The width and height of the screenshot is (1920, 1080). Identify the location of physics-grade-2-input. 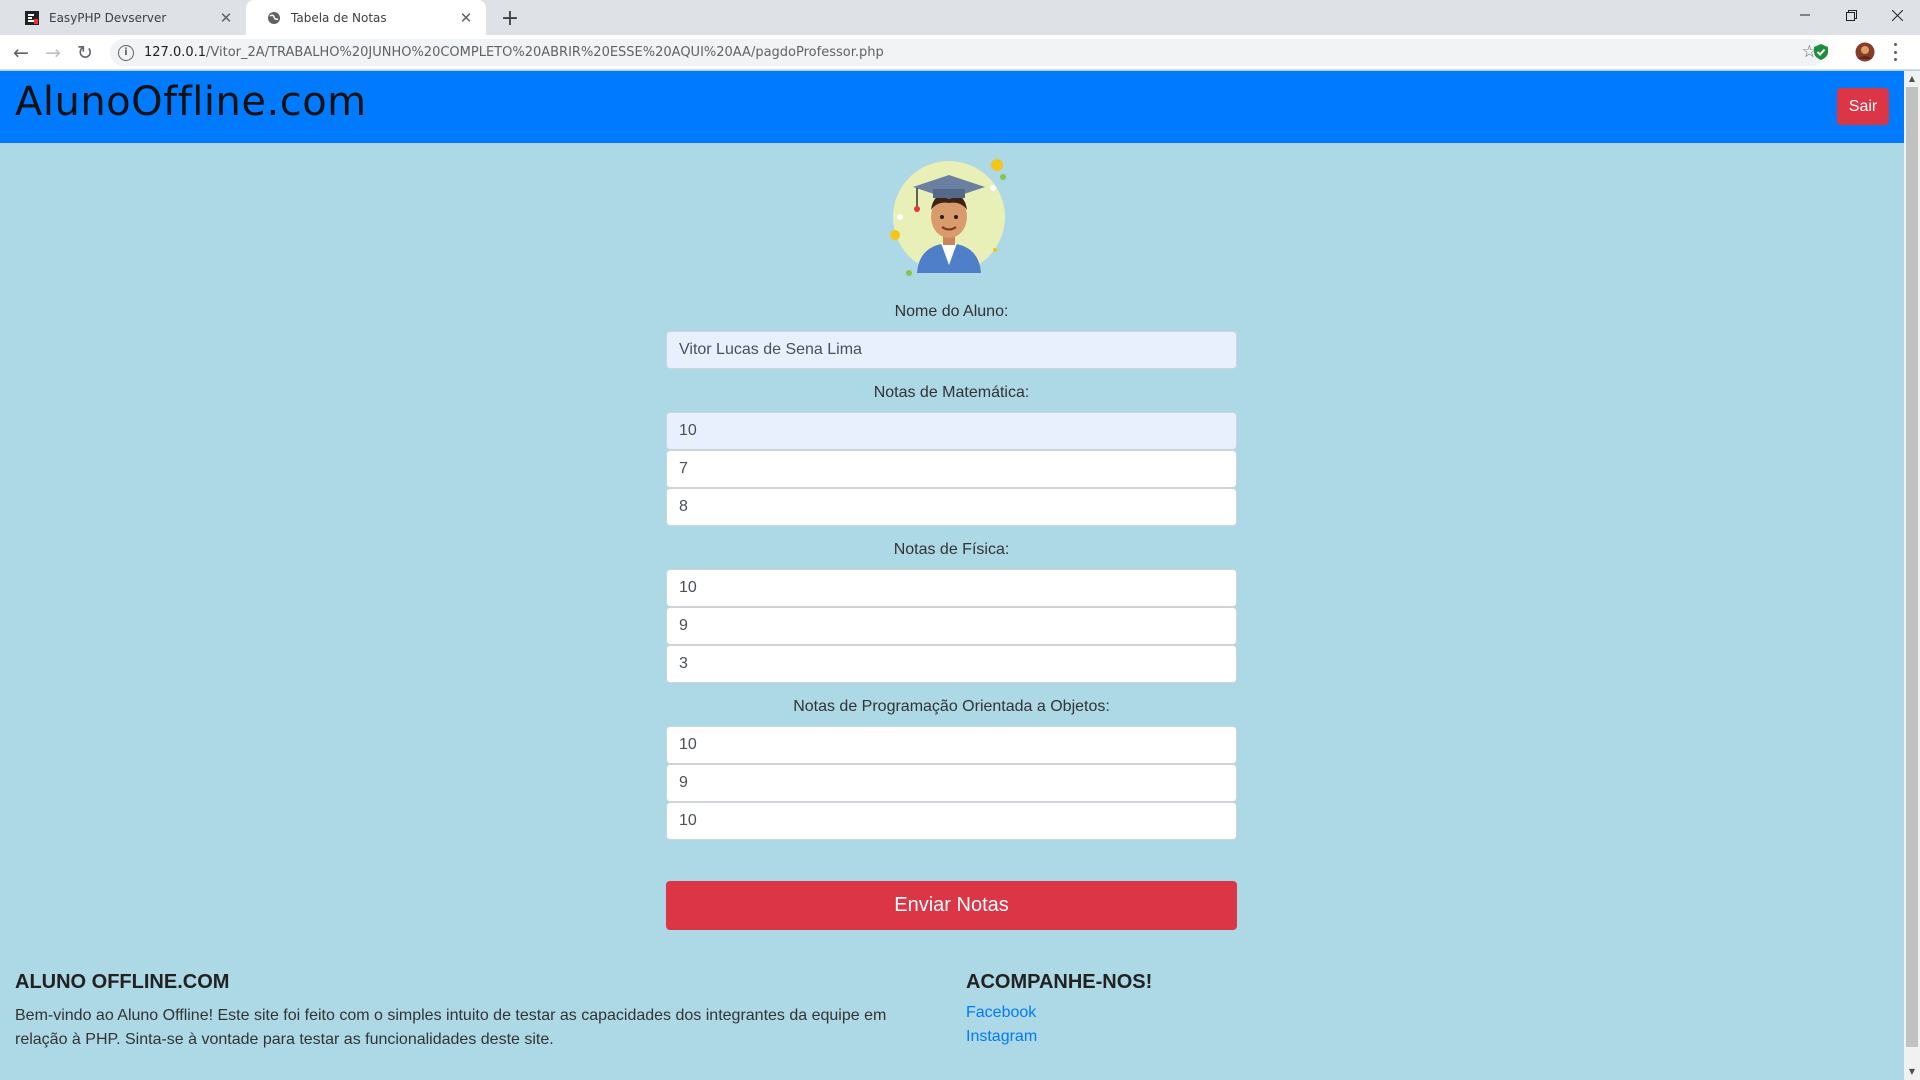
(951, 626).